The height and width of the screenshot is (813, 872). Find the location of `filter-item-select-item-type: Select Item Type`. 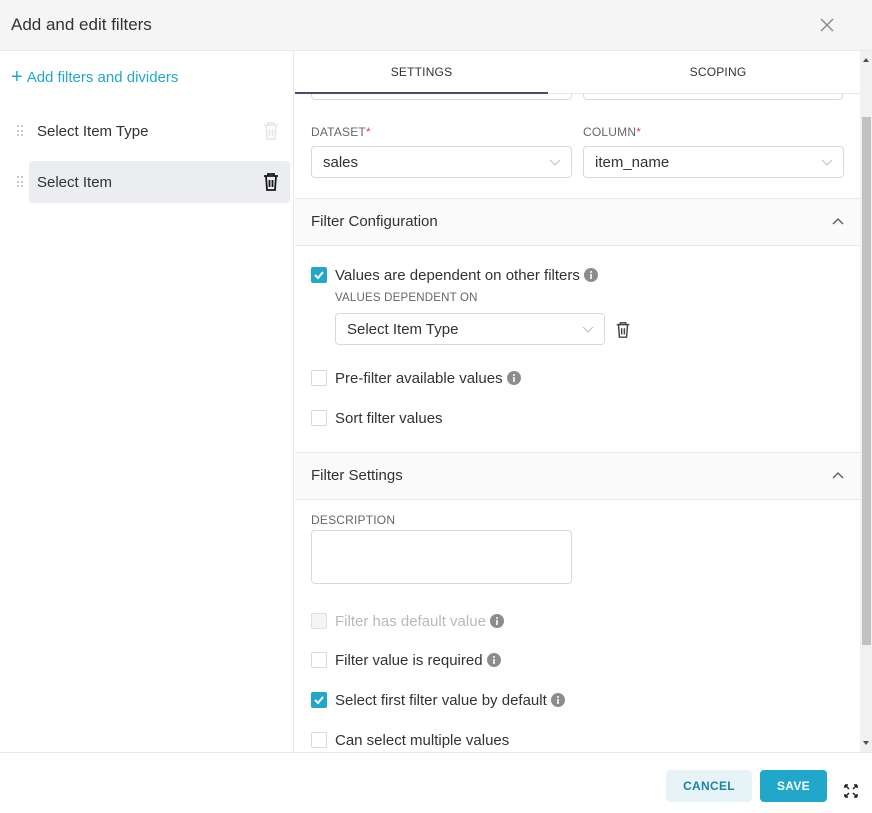

filter-item-select-item-type: Select Item Type is located at coordinates (153, 131).